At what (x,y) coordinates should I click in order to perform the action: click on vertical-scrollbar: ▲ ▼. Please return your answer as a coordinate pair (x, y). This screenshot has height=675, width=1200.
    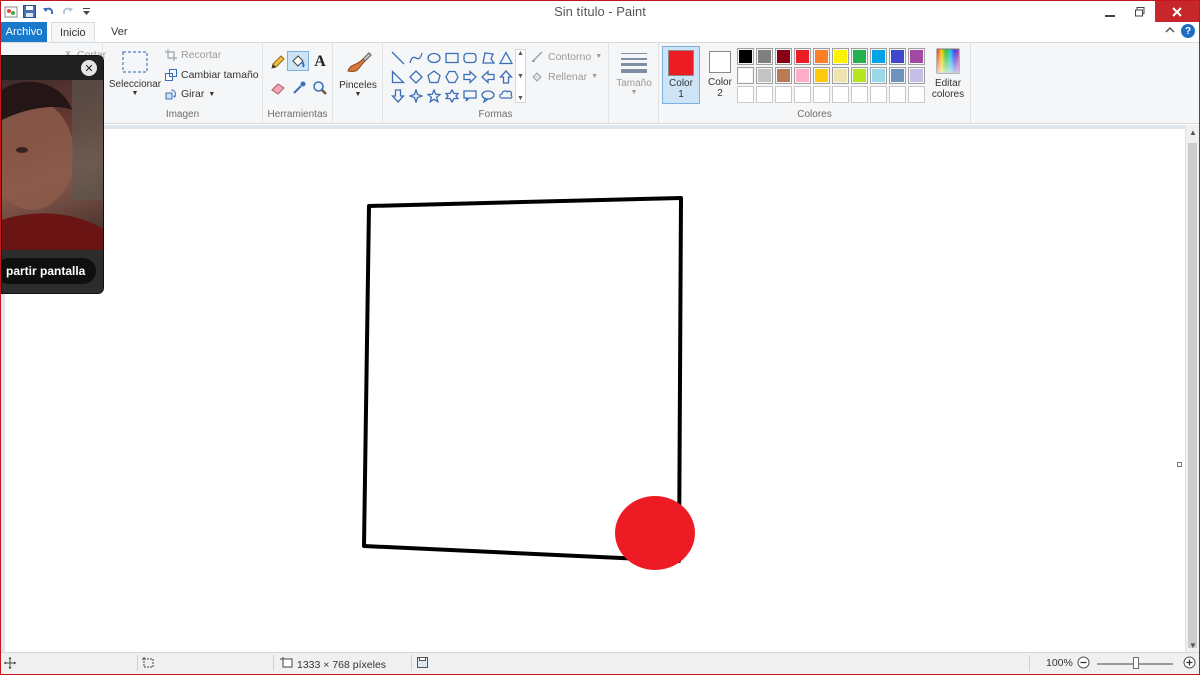
    Looking at the image, I should click on (1192, 388).